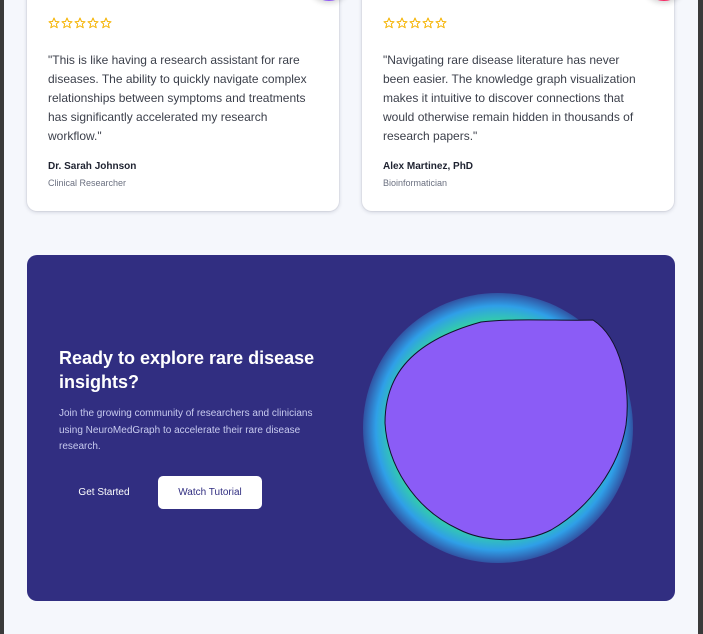  What do you see at coordinates (506, 430) in the screenshot?
I see `blob-illustration` at bounding box center [506, 430].